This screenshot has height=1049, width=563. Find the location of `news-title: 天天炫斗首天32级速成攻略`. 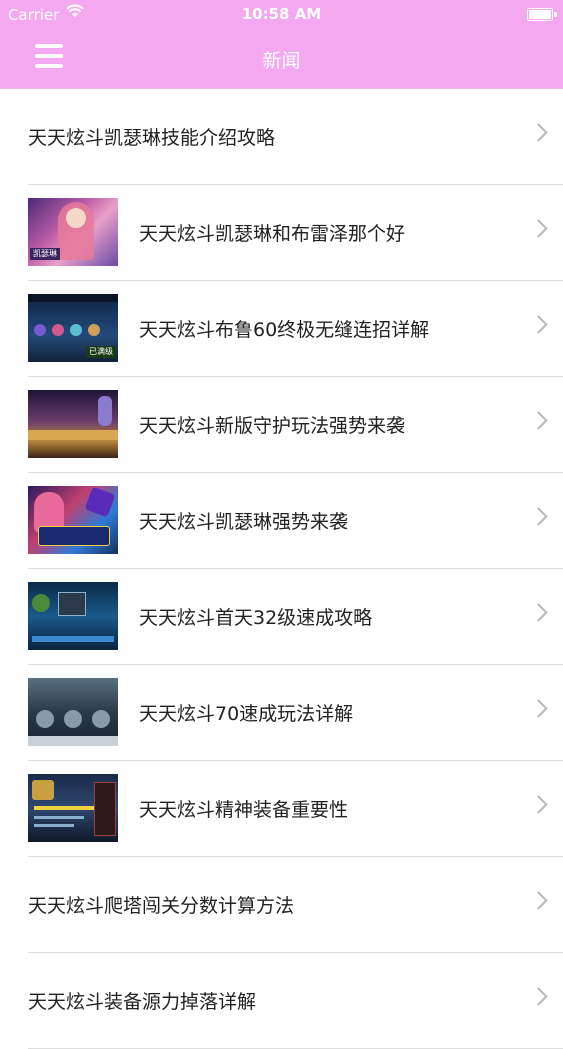

news-title: 天天炫斗首天32级速成攻略 is located at coordinates (256, 618).